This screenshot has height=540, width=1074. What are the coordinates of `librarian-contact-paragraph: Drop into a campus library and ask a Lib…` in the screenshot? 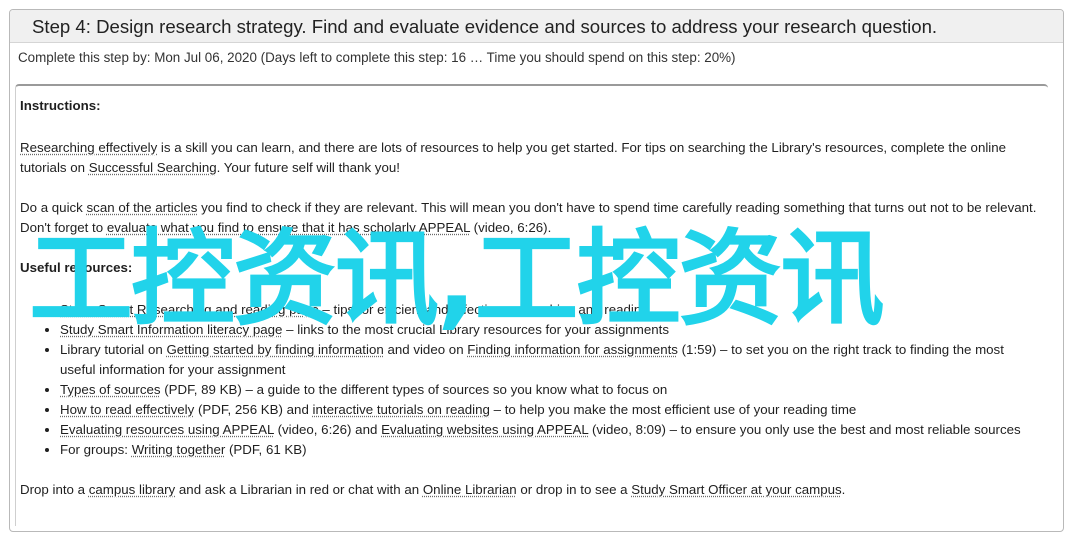 It's located at (534, 490).